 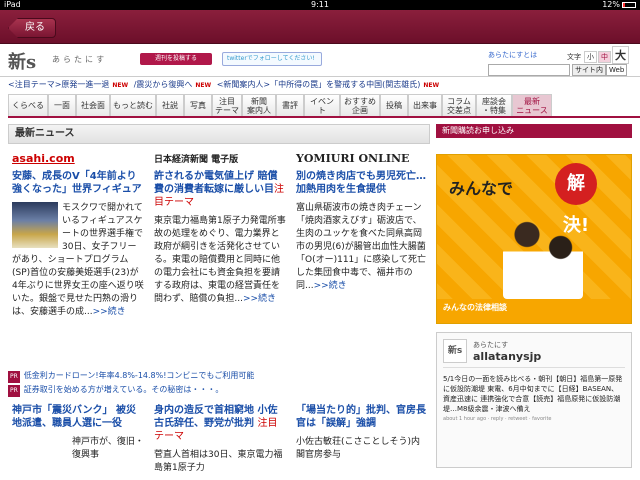 I want to click on font-size-small: 小, so click(x=590, y=57).